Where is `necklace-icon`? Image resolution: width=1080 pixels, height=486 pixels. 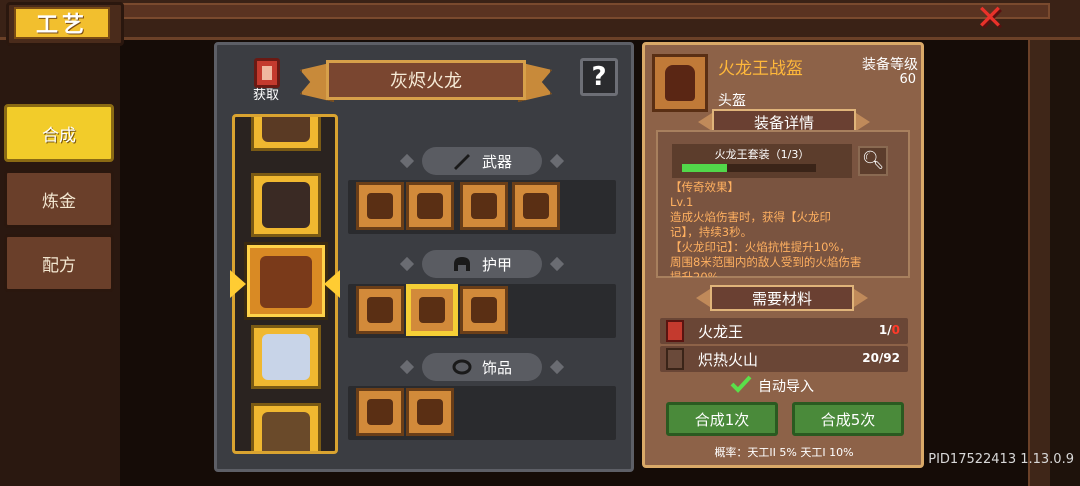
necklace-icon is located at coordinates (380, 412).